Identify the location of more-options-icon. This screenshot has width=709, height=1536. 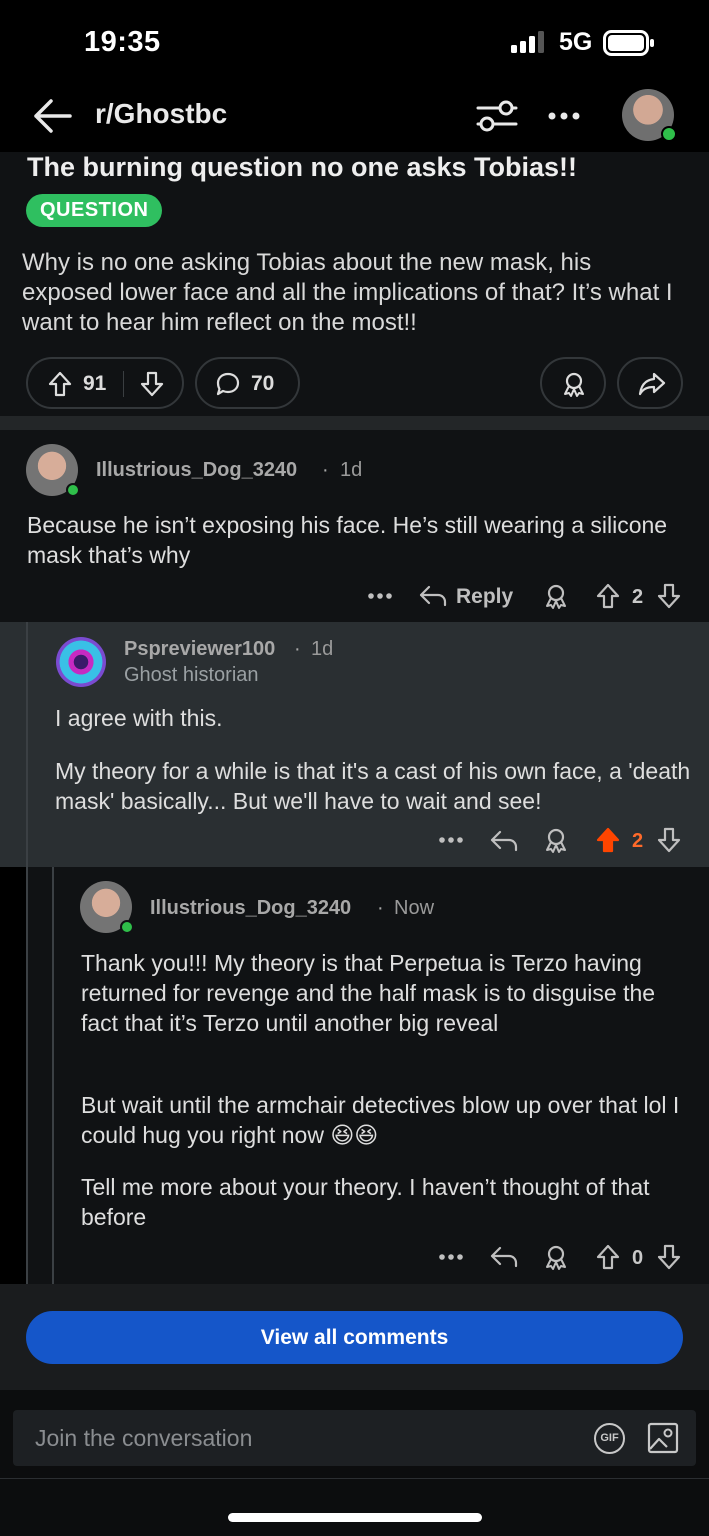
(564, 116).